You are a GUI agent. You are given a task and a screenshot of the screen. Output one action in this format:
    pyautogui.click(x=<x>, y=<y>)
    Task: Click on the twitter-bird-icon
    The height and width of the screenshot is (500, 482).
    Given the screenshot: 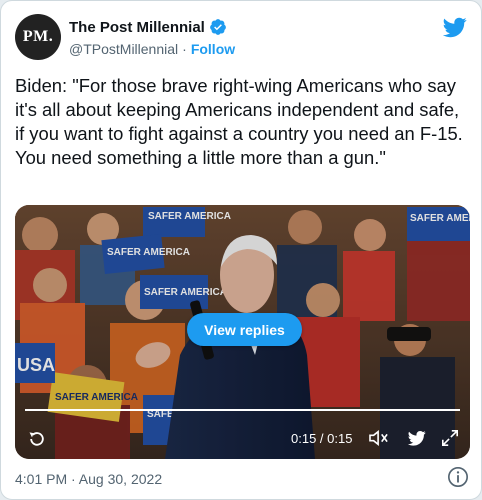 What is the action you would take?
    pyautogui.click(x=455, y=27)
    